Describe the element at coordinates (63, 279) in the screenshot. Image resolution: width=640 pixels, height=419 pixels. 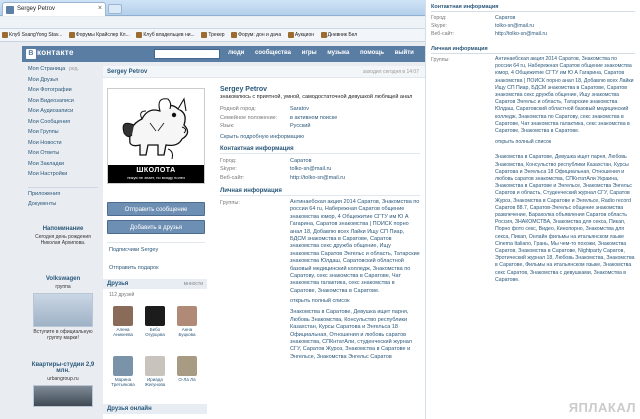
I see `ad-title: Volkswagen` at that location.